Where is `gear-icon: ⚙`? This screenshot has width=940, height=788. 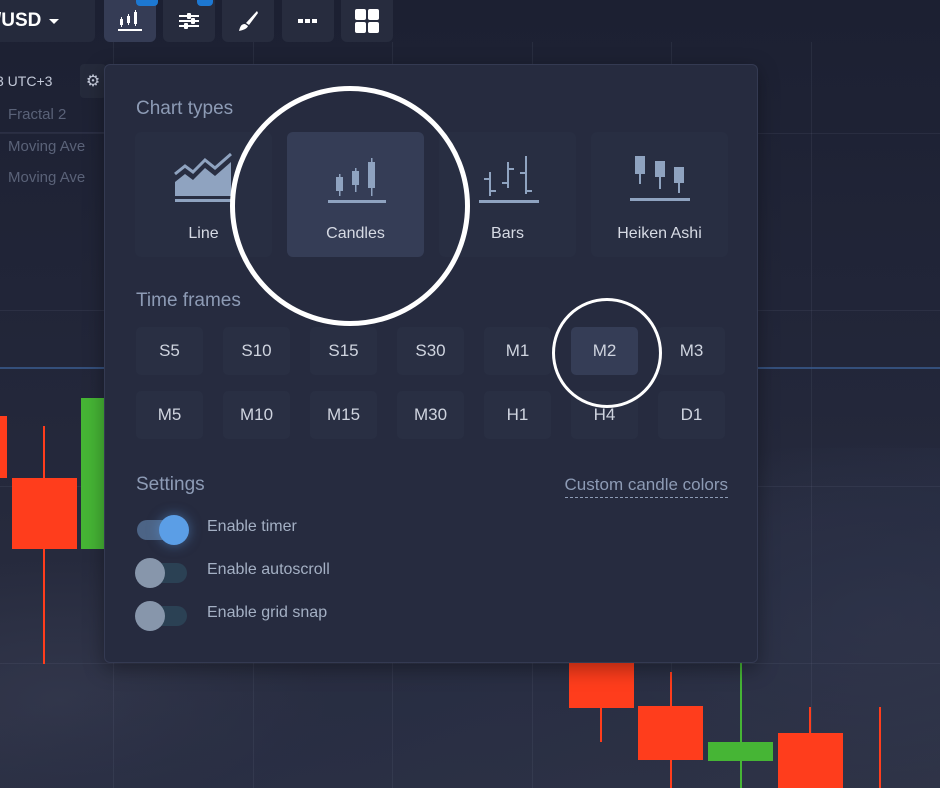
gear-icon: ⚙ is located at coordinates (93, 81).